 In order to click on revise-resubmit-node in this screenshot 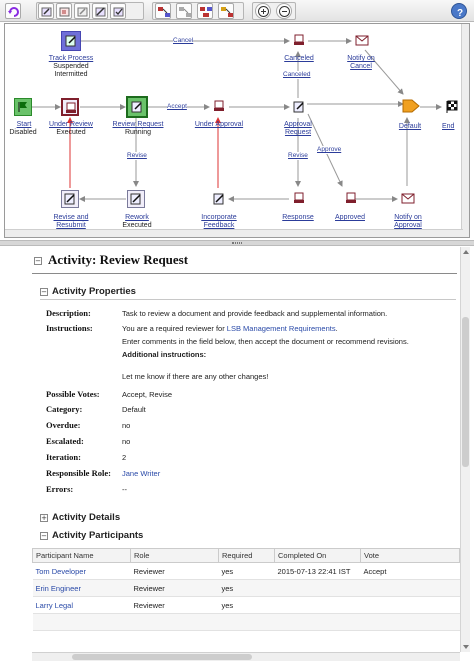, I will do `click(70, 199)`.